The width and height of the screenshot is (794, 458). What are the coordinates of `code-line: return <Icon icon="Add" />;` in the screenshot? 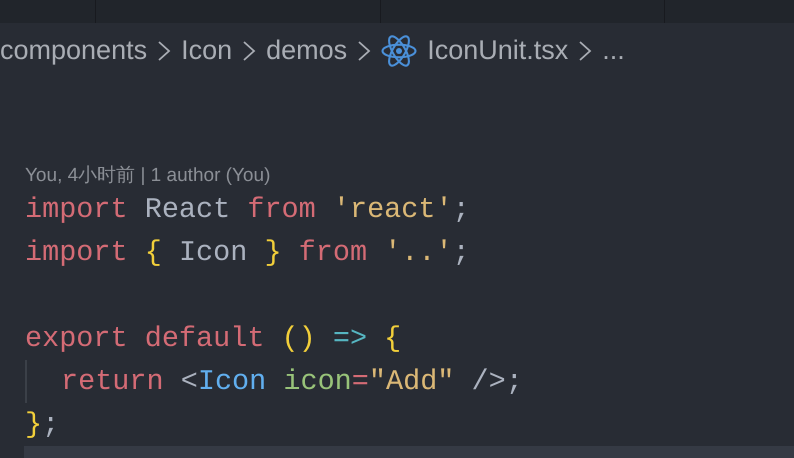 It's located at (409, 381).